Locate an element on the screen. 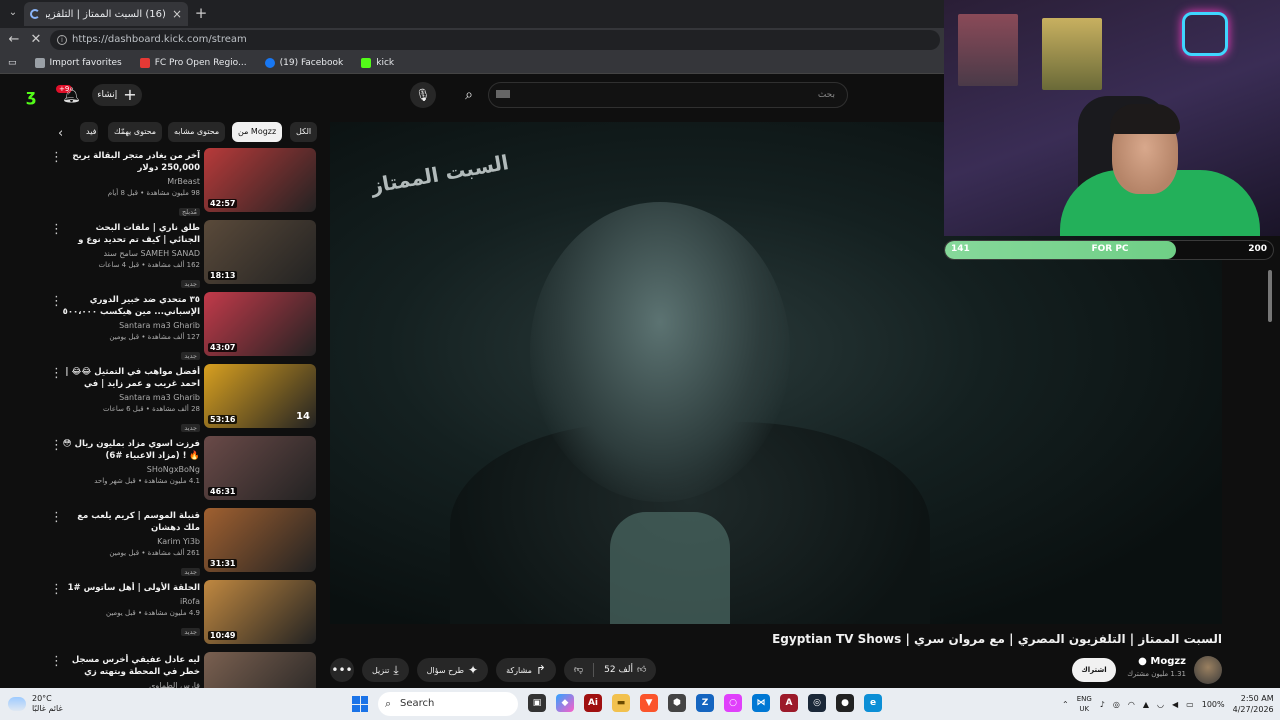 The image size is (1280, 720). chips-scroll-left-icon: ‹ is located at coordinates (60, 133).